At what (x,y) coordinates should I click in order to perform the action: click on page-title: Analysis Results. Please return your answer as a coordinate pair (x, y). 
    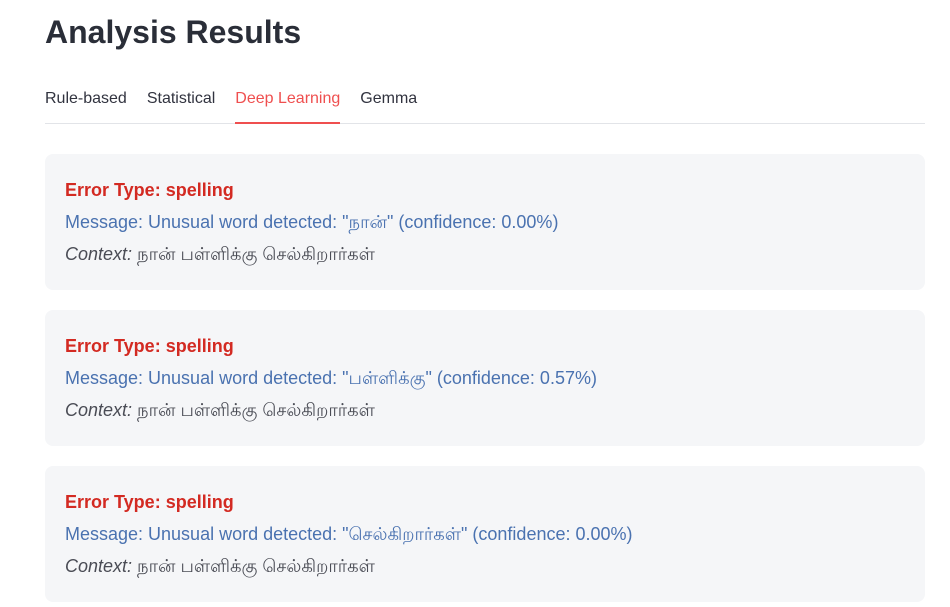
    Looking at the image, I should click on (173, 32).